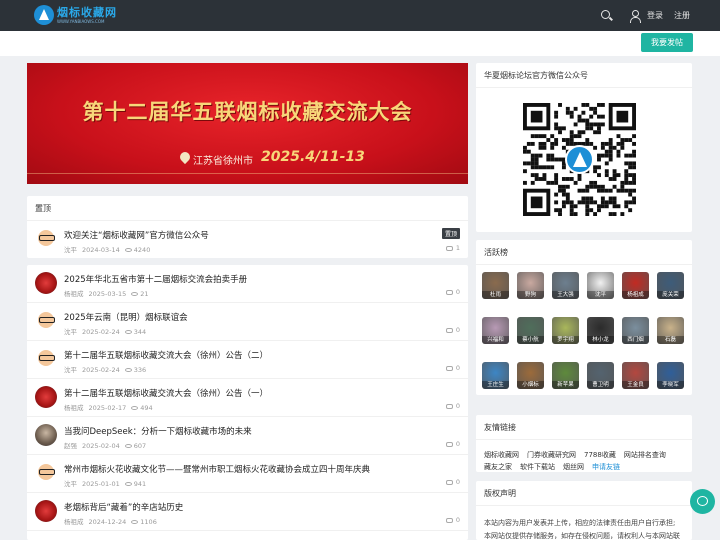 The width and height of the screenshot is (720, 540). I want to click on active-user-avatar: 庞关荣, so click(670, 285).